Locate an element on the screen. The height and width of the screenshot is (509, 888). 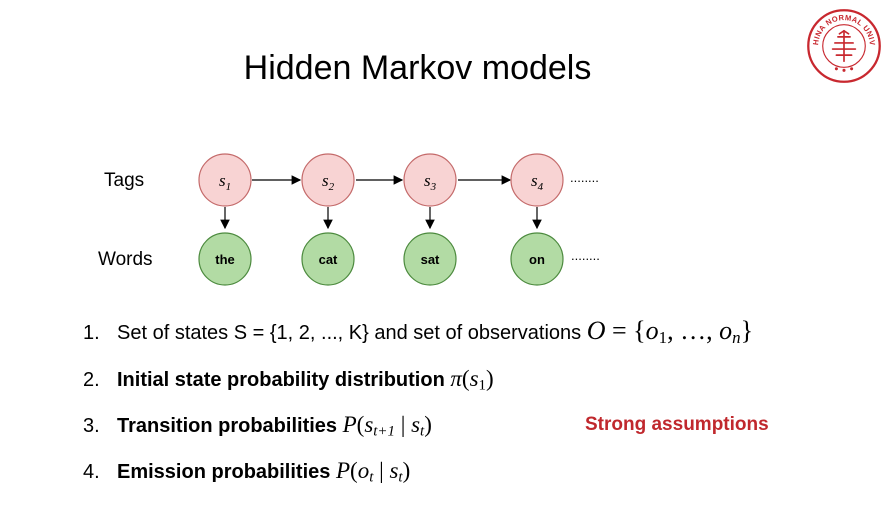
word-node-3: sat is located at coordinates (430, 259).